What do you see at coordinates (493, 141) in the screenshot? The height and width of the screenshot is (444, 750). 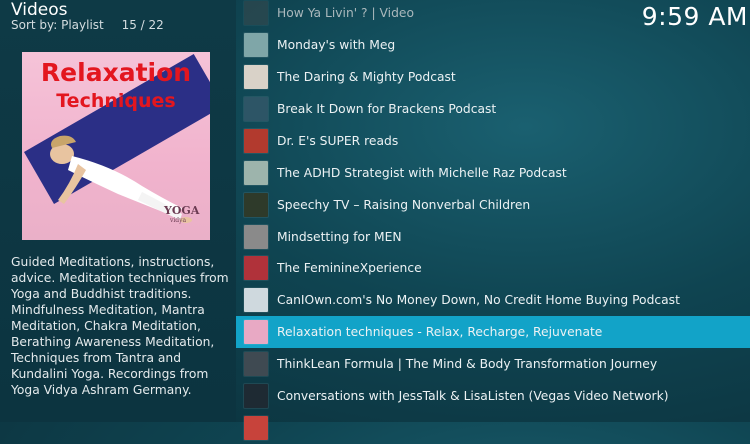 I see `list-item: Dr. E's SUPER reads` at bounding box center [493, 141].